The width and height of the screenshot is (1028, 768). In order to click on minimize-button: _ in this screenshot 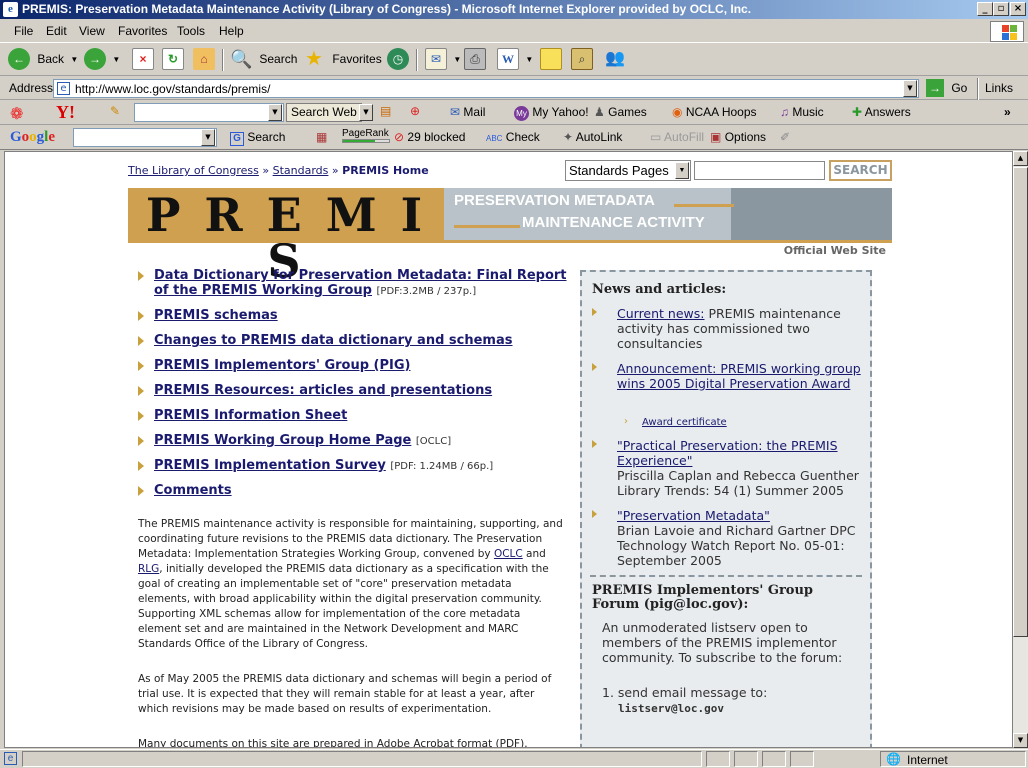, I will do `click(985, 9)`.